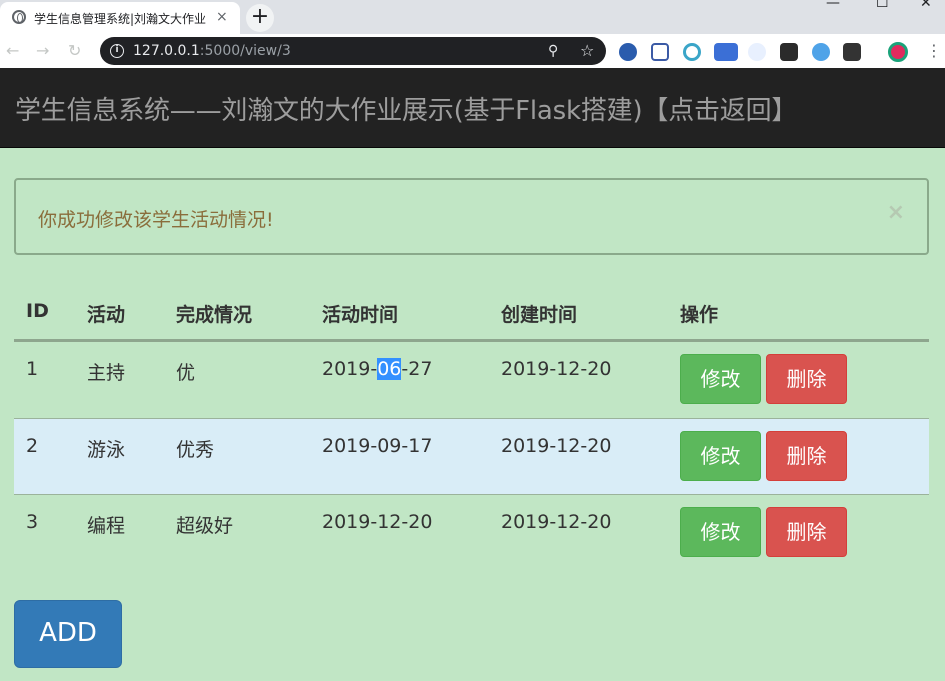  Describe the element at coordinates (195, 450) in the screenshot. I see `cell-status: 优秀` at that location.